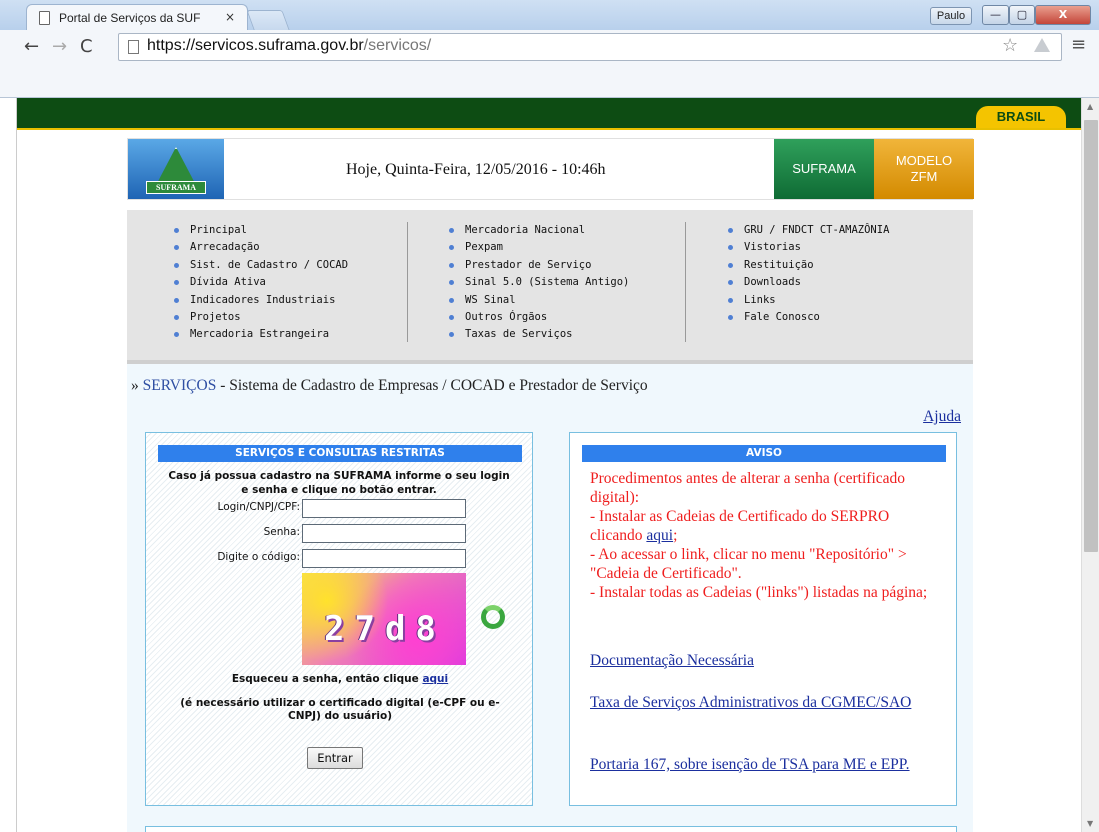  Describe the element at coordinates (924, 160) in the screenshot. I see `zfm-line1: MODELO` at that location.